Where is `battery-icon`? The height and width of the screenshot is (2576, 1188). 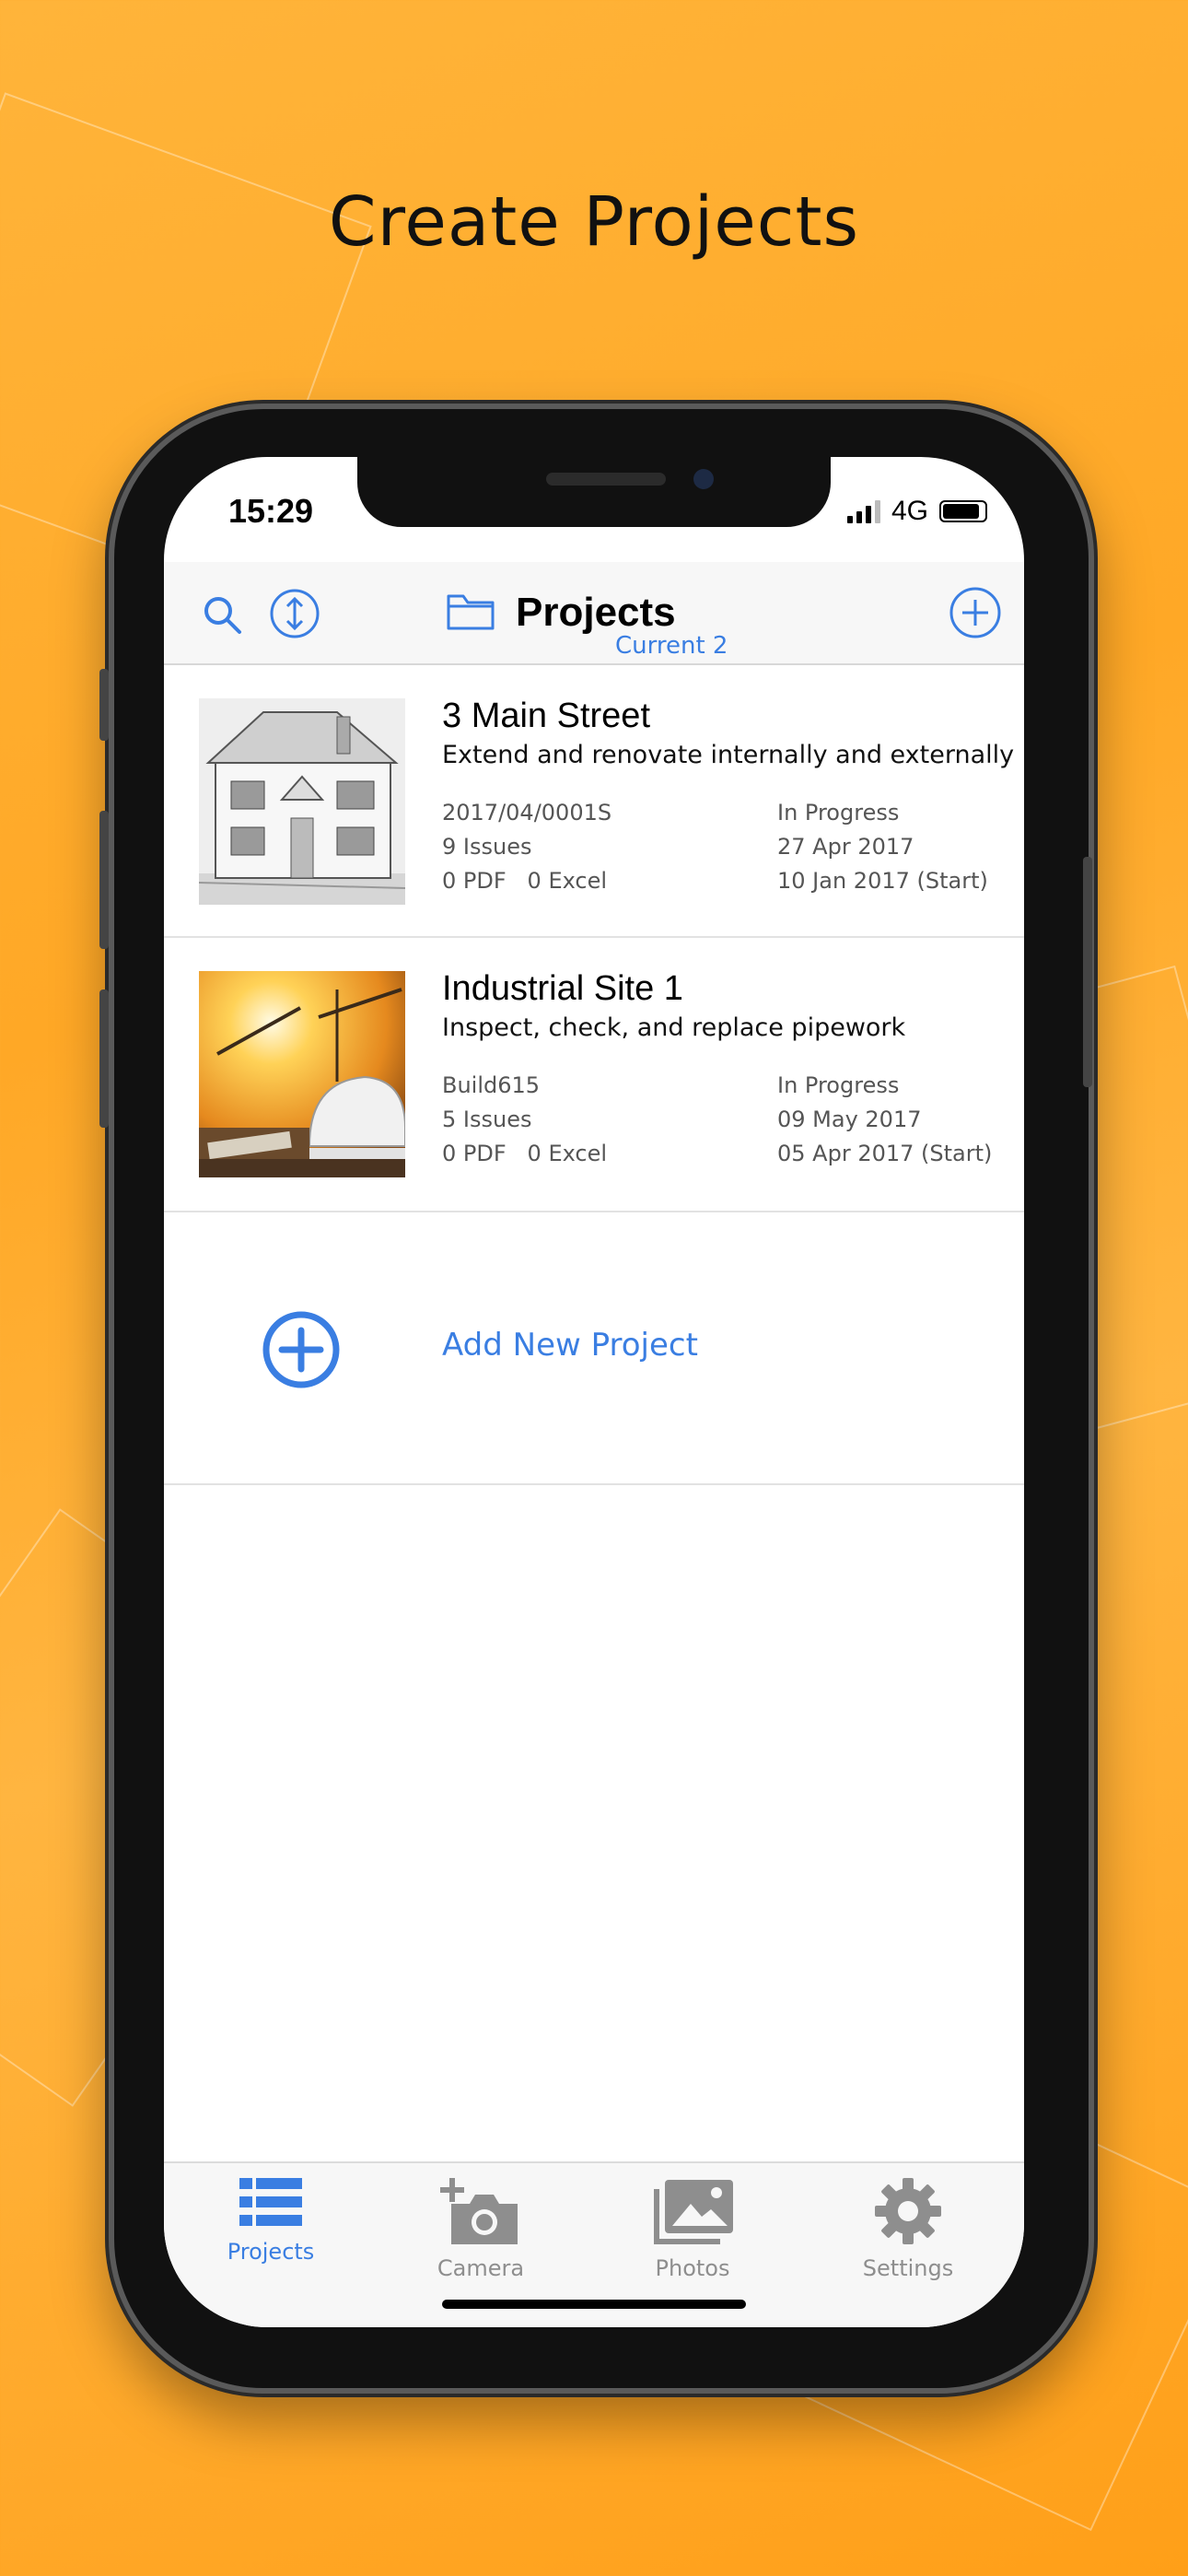
battery-icon is located at coordinates (963, 511).